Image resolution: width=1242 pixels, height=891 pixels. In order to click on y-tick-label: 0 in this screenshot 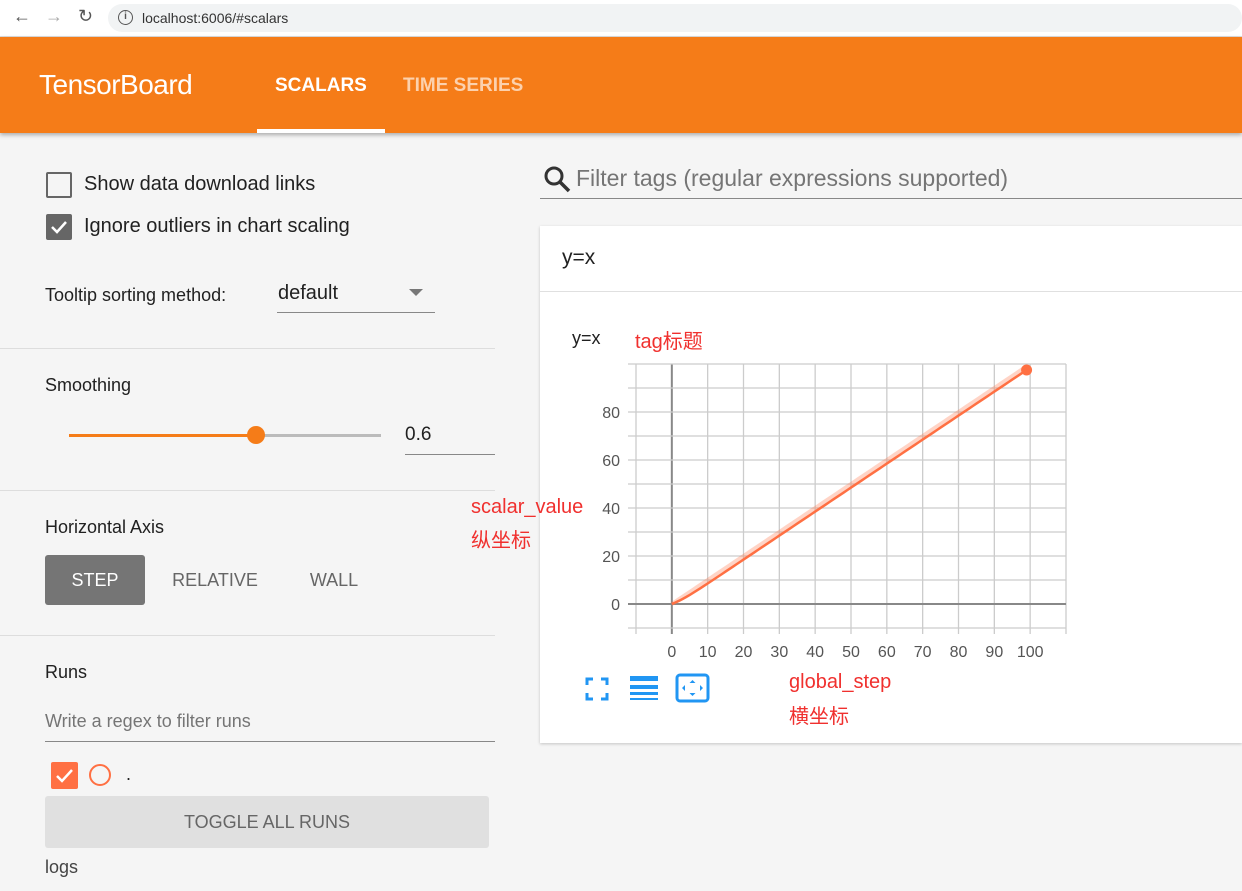, I will do `click(615, 605)`.